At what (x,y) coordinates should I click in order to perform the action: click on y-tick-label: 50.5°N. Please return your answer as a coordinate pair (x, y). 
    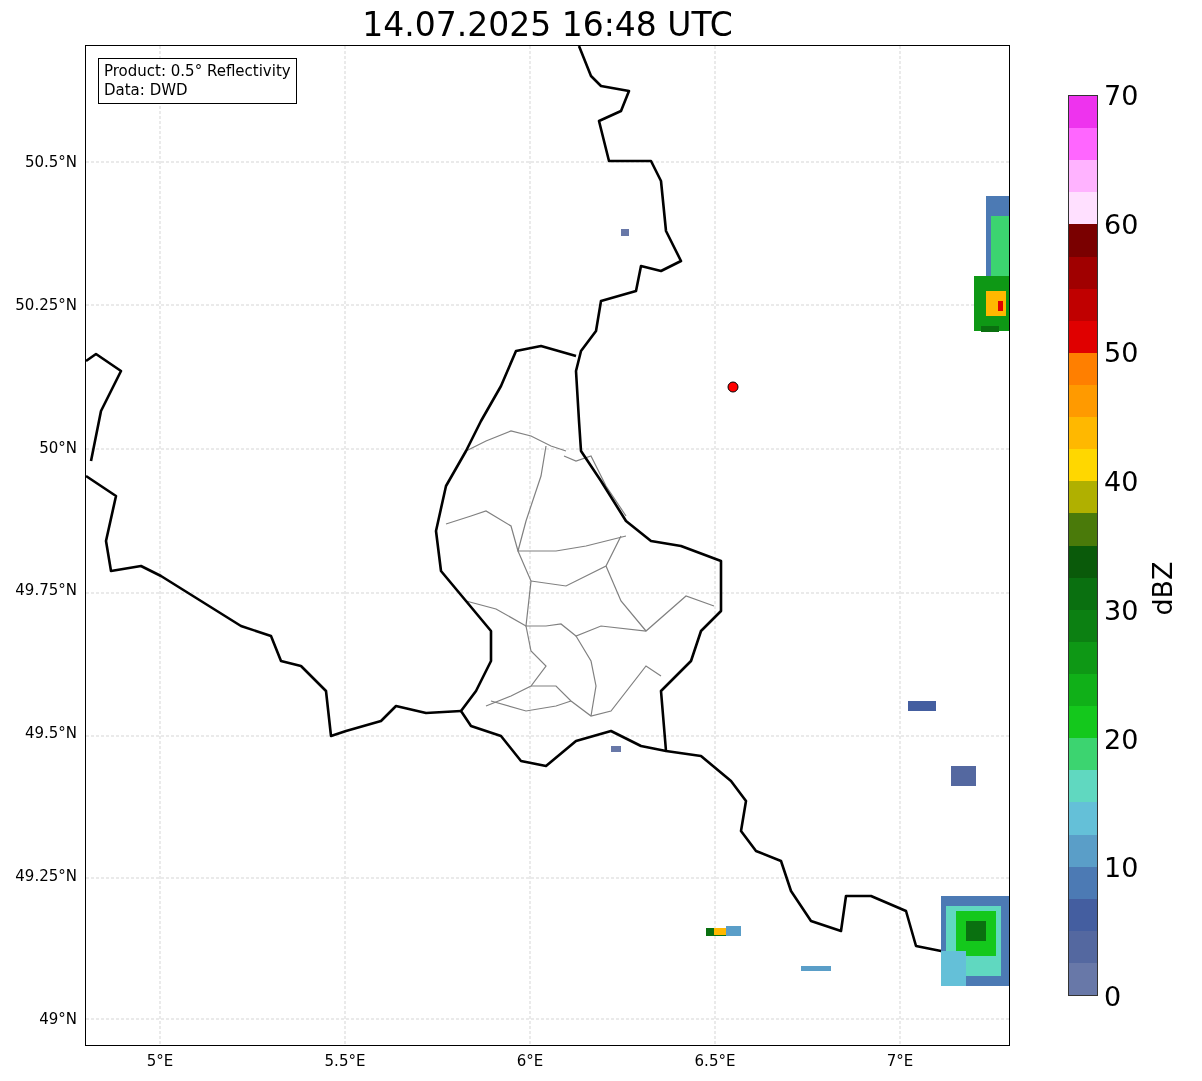
    Looking at the image, I should click on (50, 162).